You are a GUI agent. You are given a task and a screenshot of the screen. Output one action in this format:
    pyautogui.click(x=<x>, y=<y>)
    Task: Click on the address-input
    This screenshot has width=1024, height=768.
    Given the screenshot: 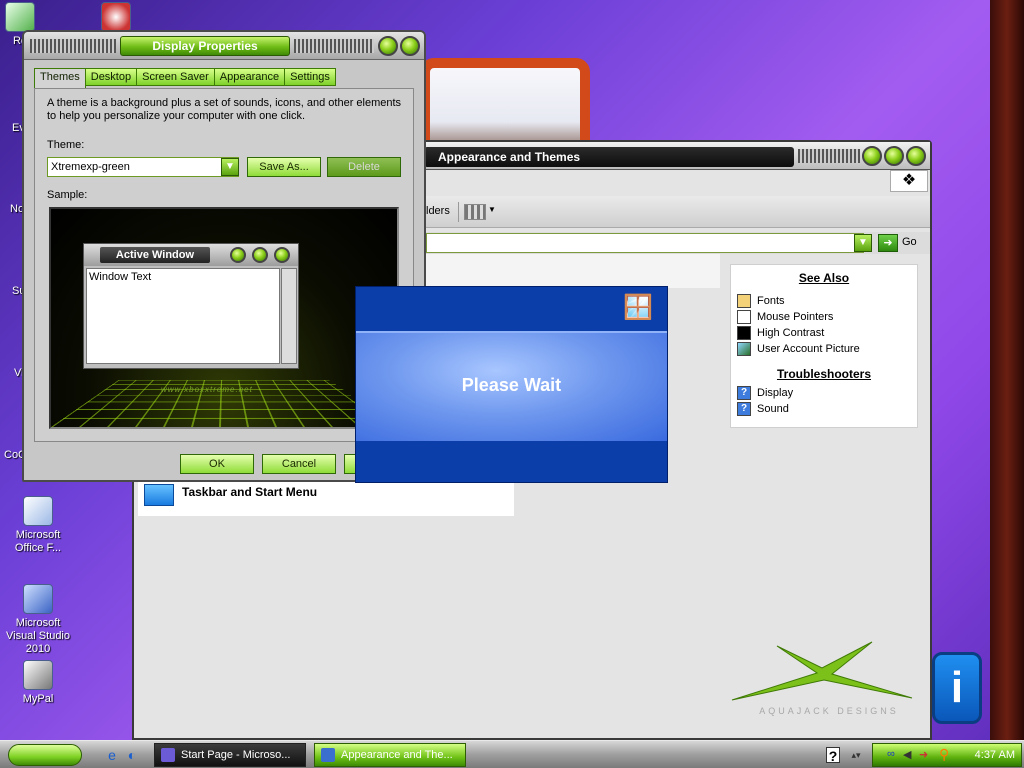 What is the action you would take?
    pyautogui.click(x=645, y=243)
    